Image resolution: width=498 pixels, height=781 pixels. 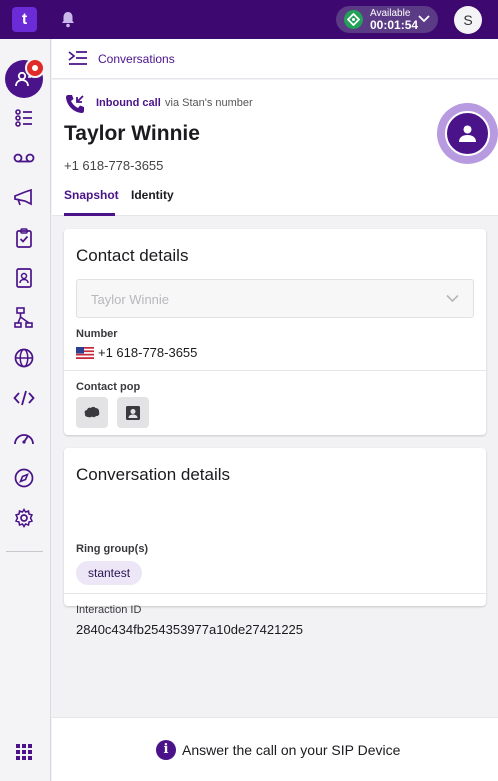 What do you see at coordinates (91, 195) in the screenshot?
I see `tab-snapshot: Snapshot` at bounding box center [91, 195].